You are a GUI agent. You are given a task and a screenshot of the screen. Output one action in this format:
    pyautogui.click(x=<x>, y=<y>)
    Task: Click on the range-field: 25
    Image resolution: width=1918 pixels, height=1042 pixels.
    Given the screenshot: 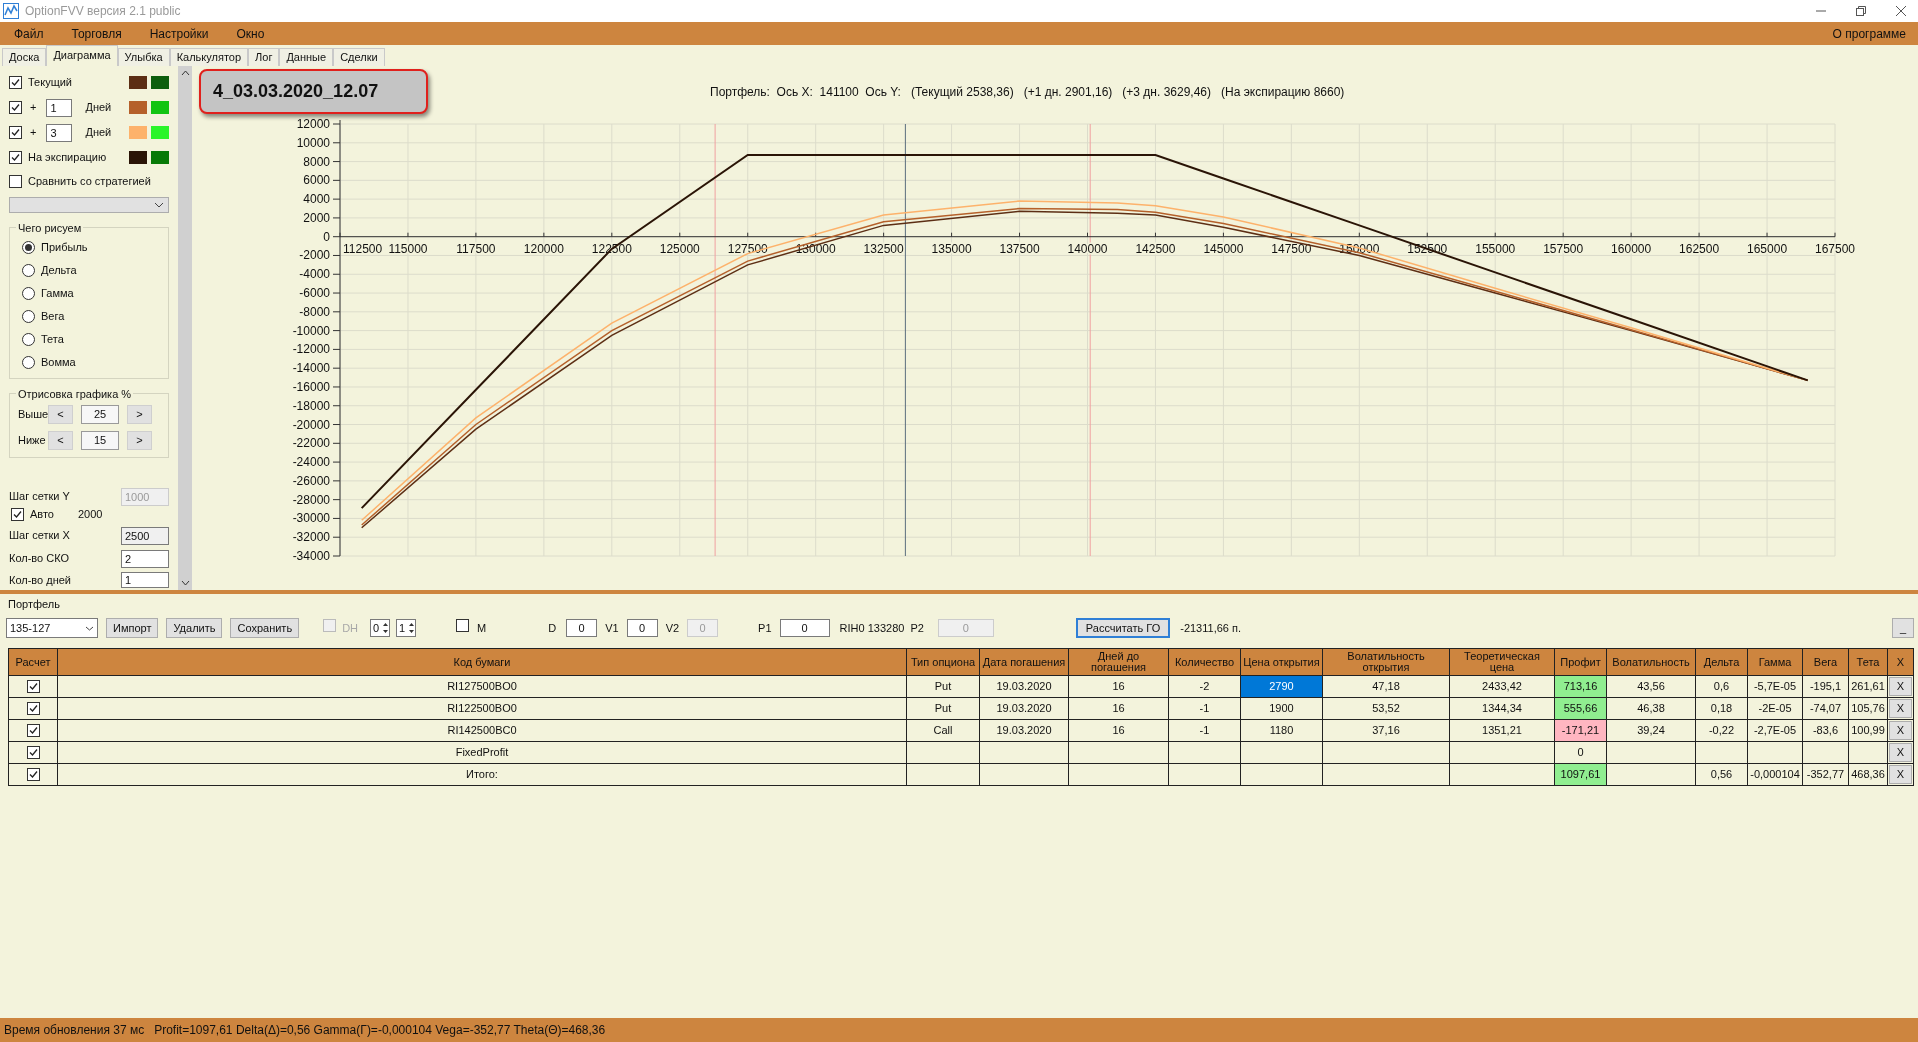 What is the action you would take?
    pyautogui.click(x=100, y=414)
    